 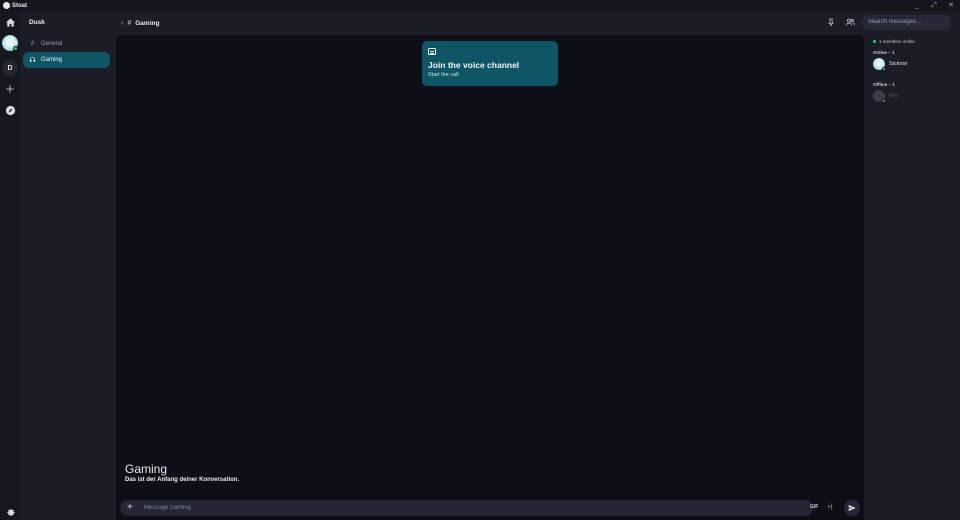 I want to click on online-group-label: Online – 1, so click(x=884, y=52).